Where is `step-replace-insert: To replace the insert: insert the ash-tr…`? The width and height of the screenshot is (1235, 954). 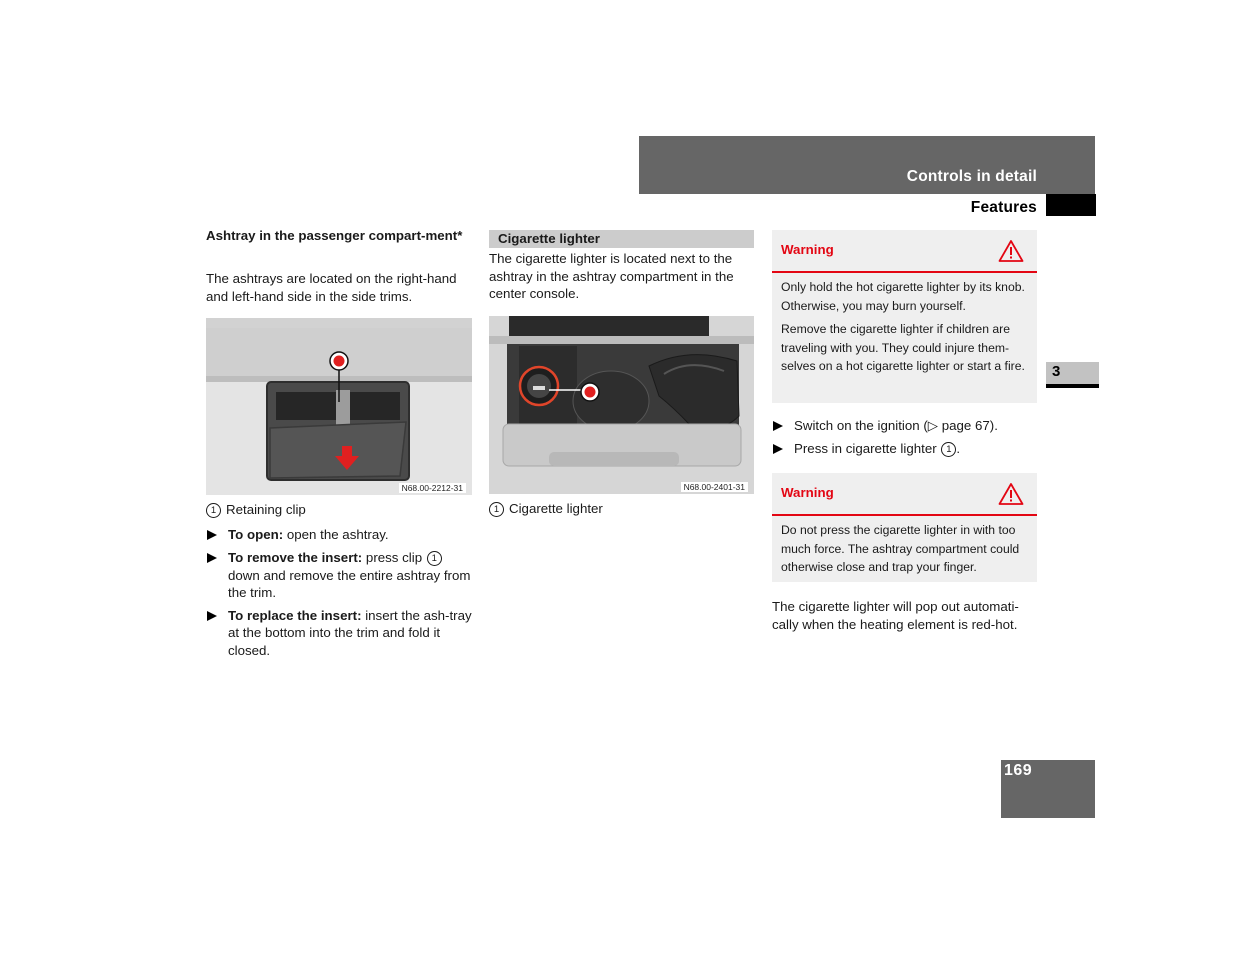
step-replace-insert: To replace the insert: insert the ash-tr… is located at coordinates (339, 633).